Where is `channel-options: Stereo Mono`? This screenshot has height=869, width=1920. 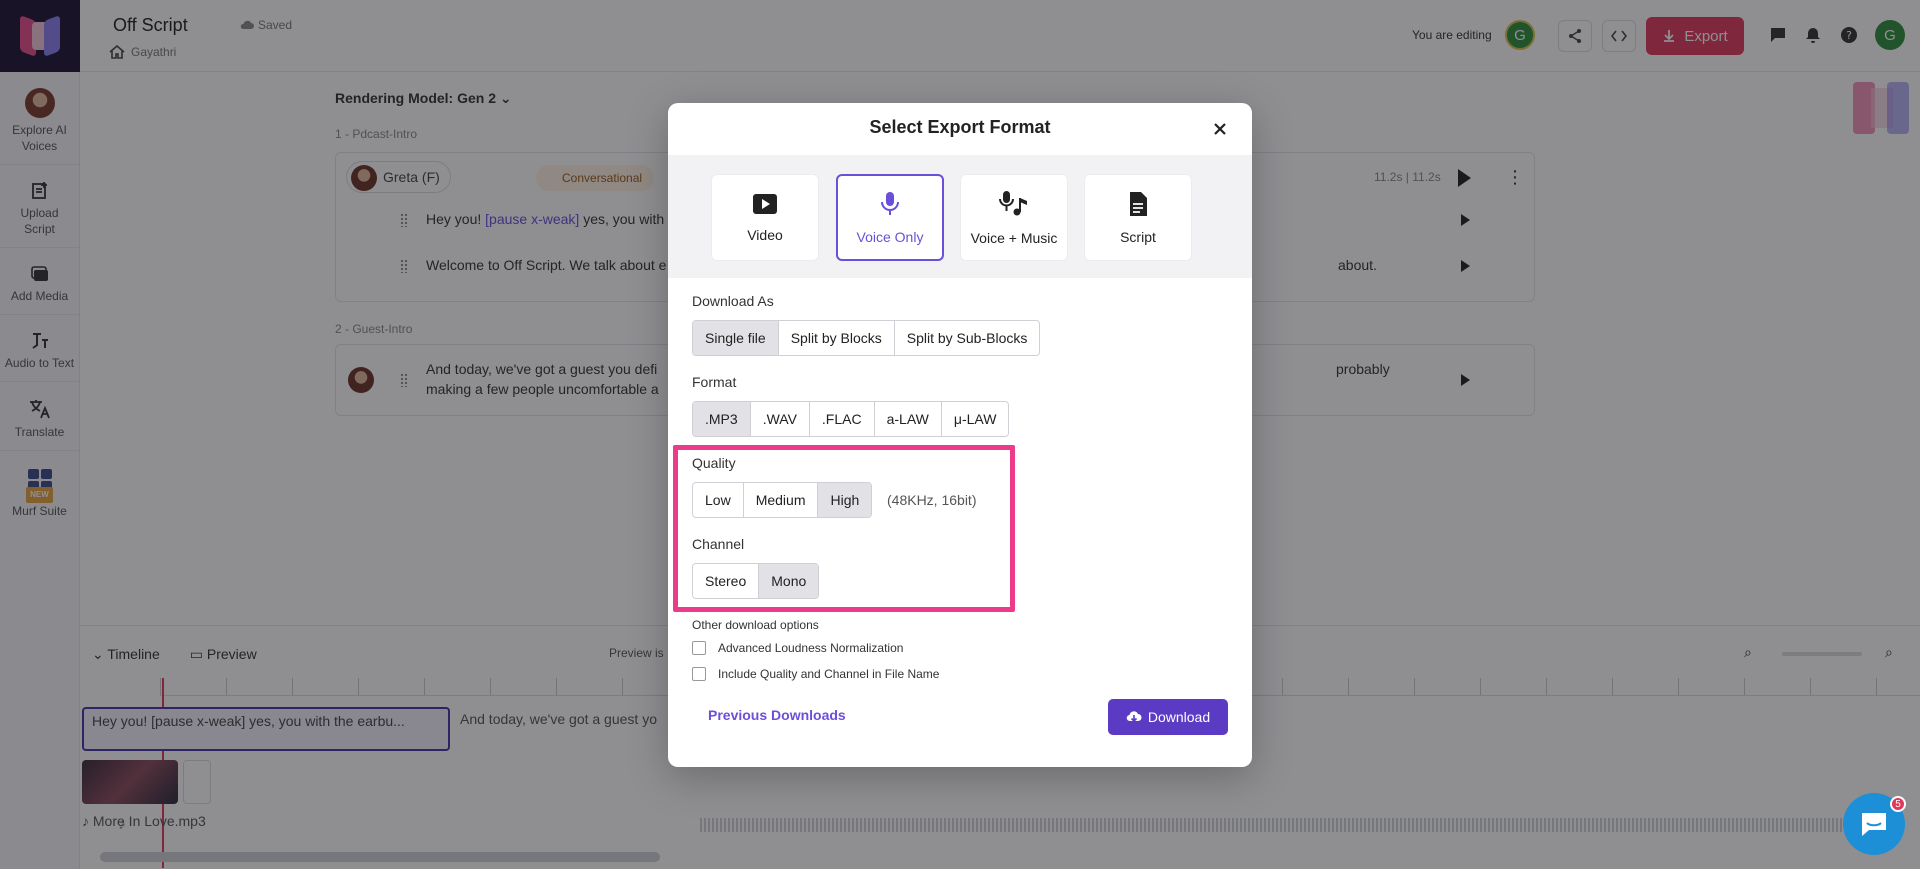
channel-options: Stereo Mono is located at coordinates (756, 581).